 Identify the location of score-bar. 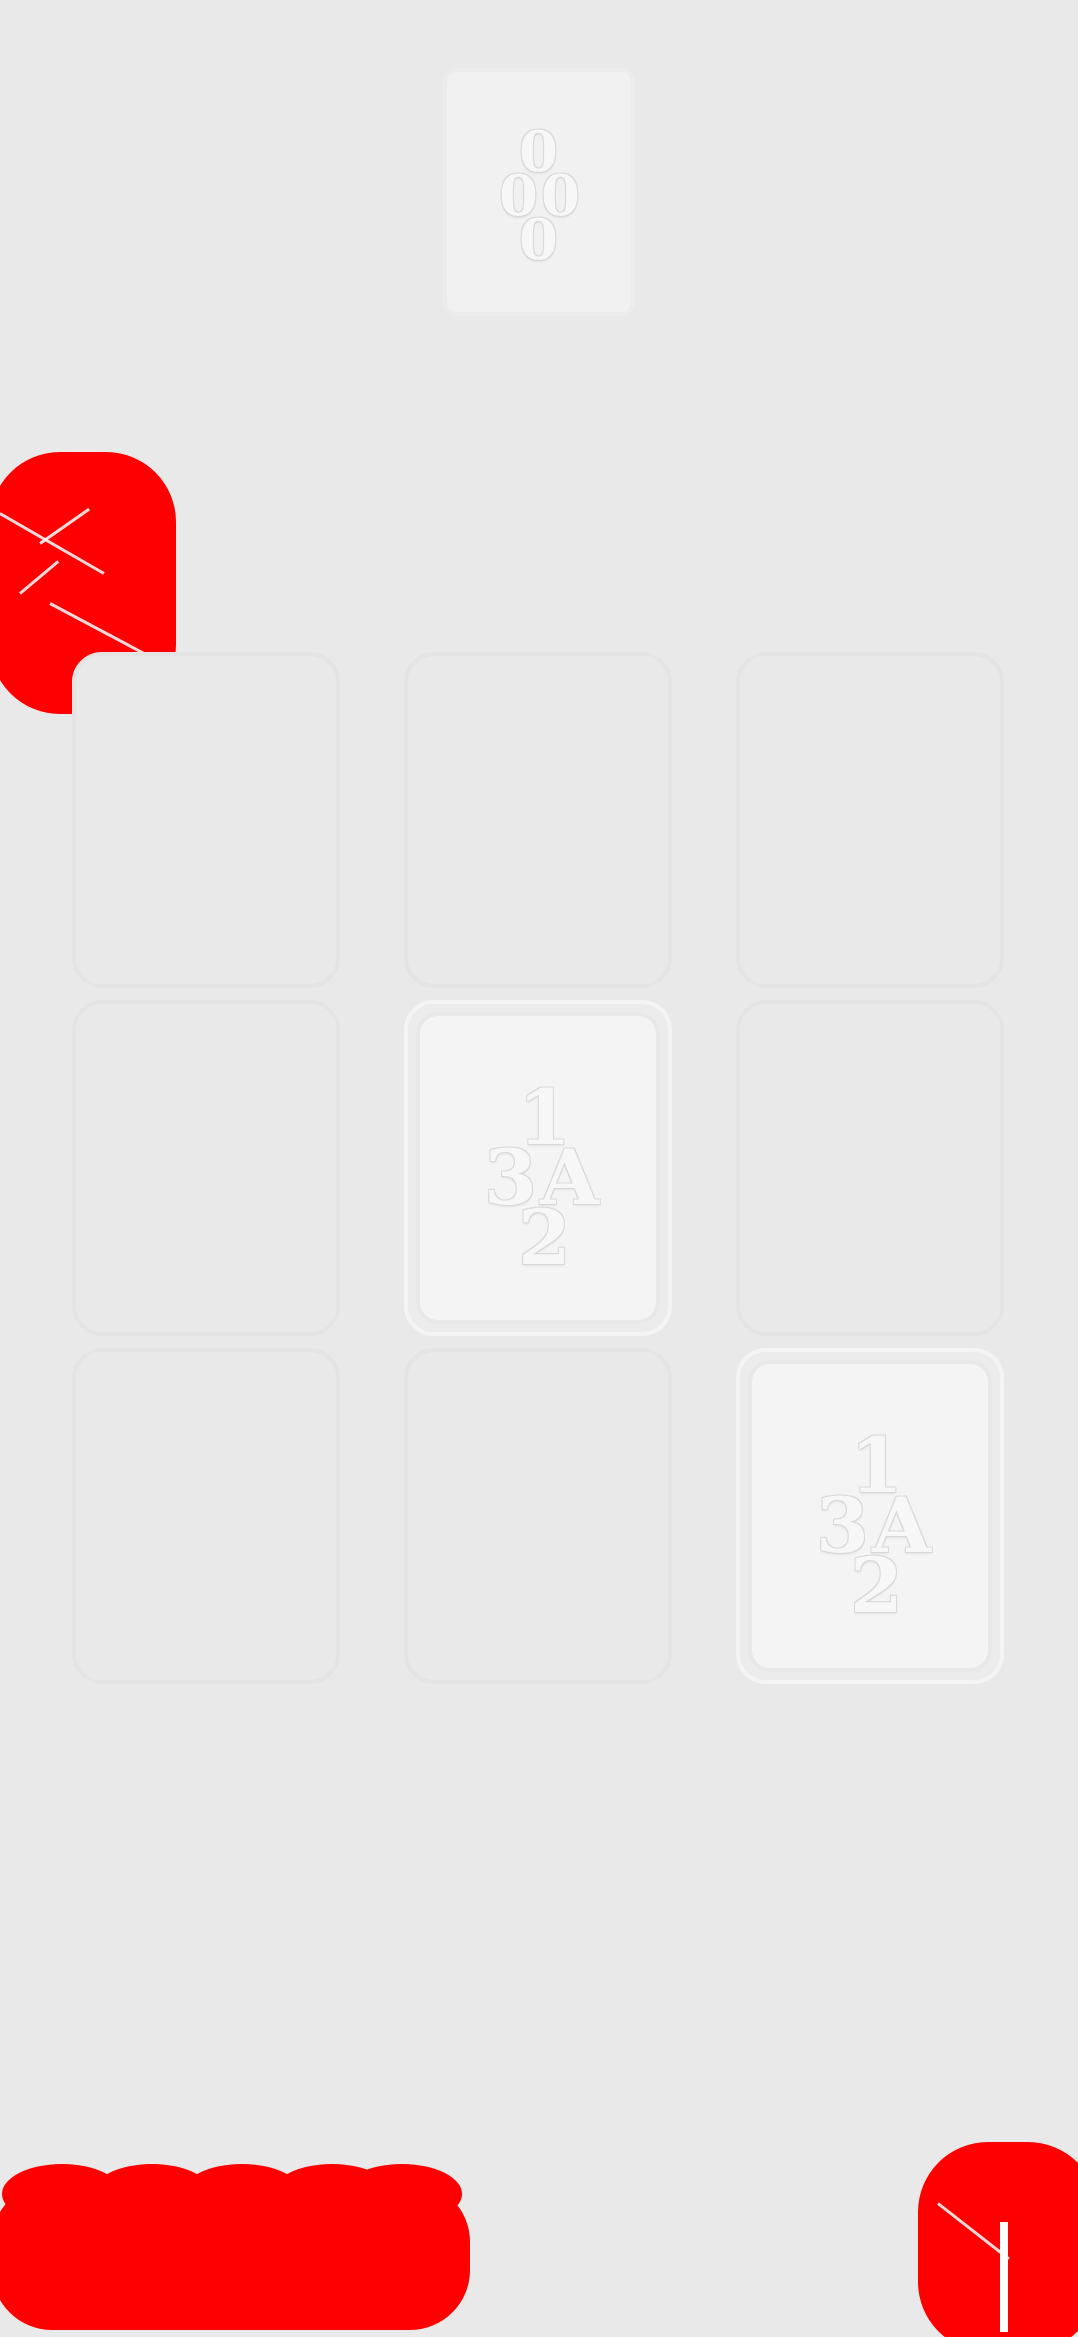
(235, 2247).